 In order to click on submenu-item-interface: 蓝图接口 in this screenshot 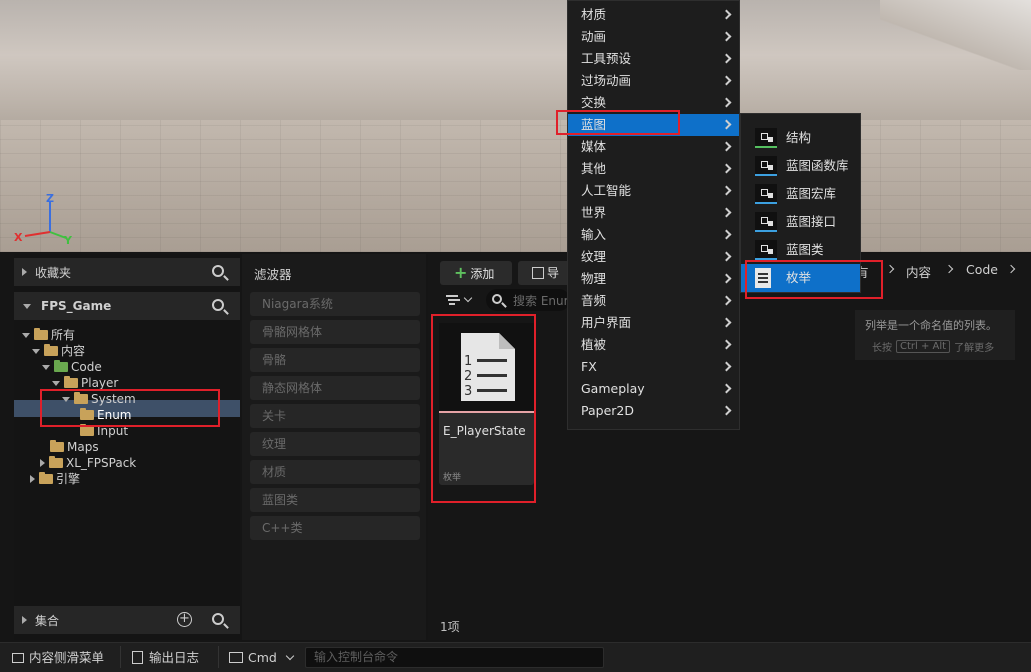, I will do `click(800, 222)`.